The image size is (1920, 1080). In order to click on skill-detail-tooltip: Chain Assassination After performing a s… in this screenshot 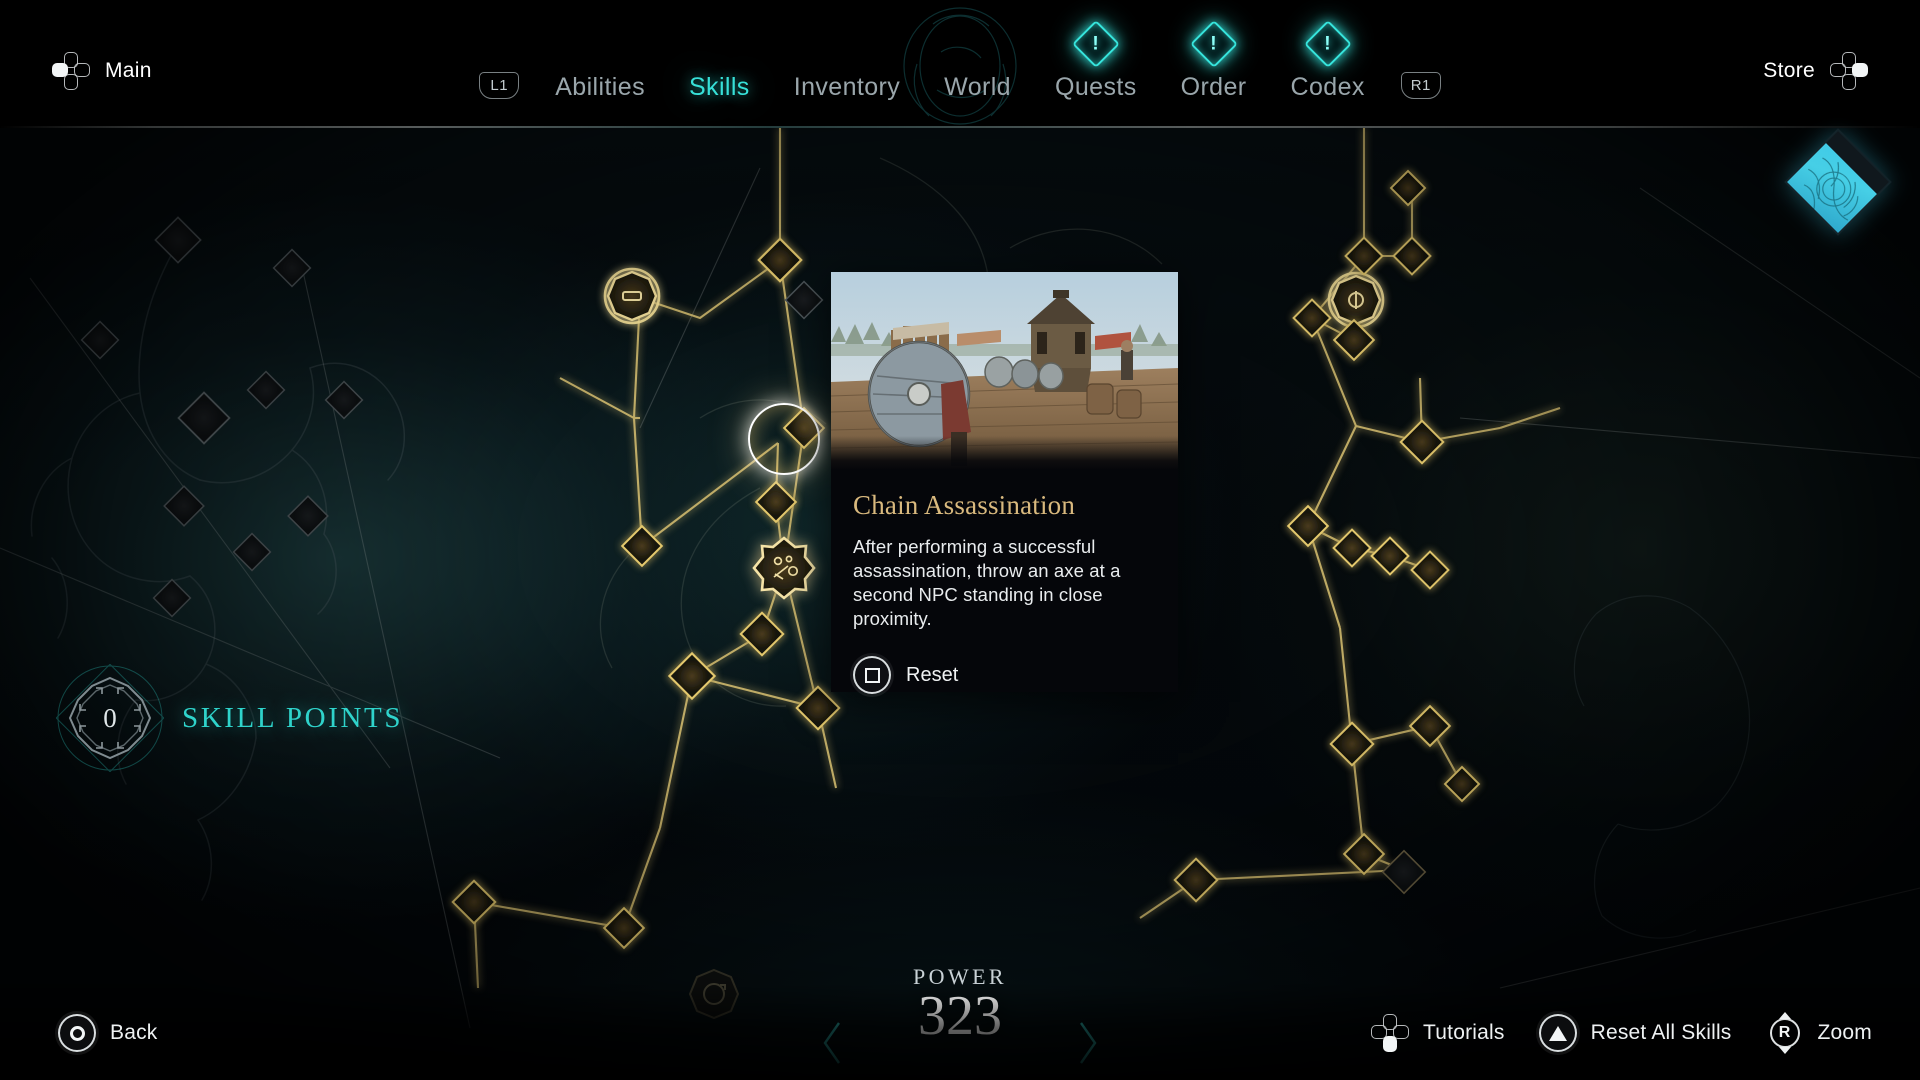, I will do `click(1004, 483)`.